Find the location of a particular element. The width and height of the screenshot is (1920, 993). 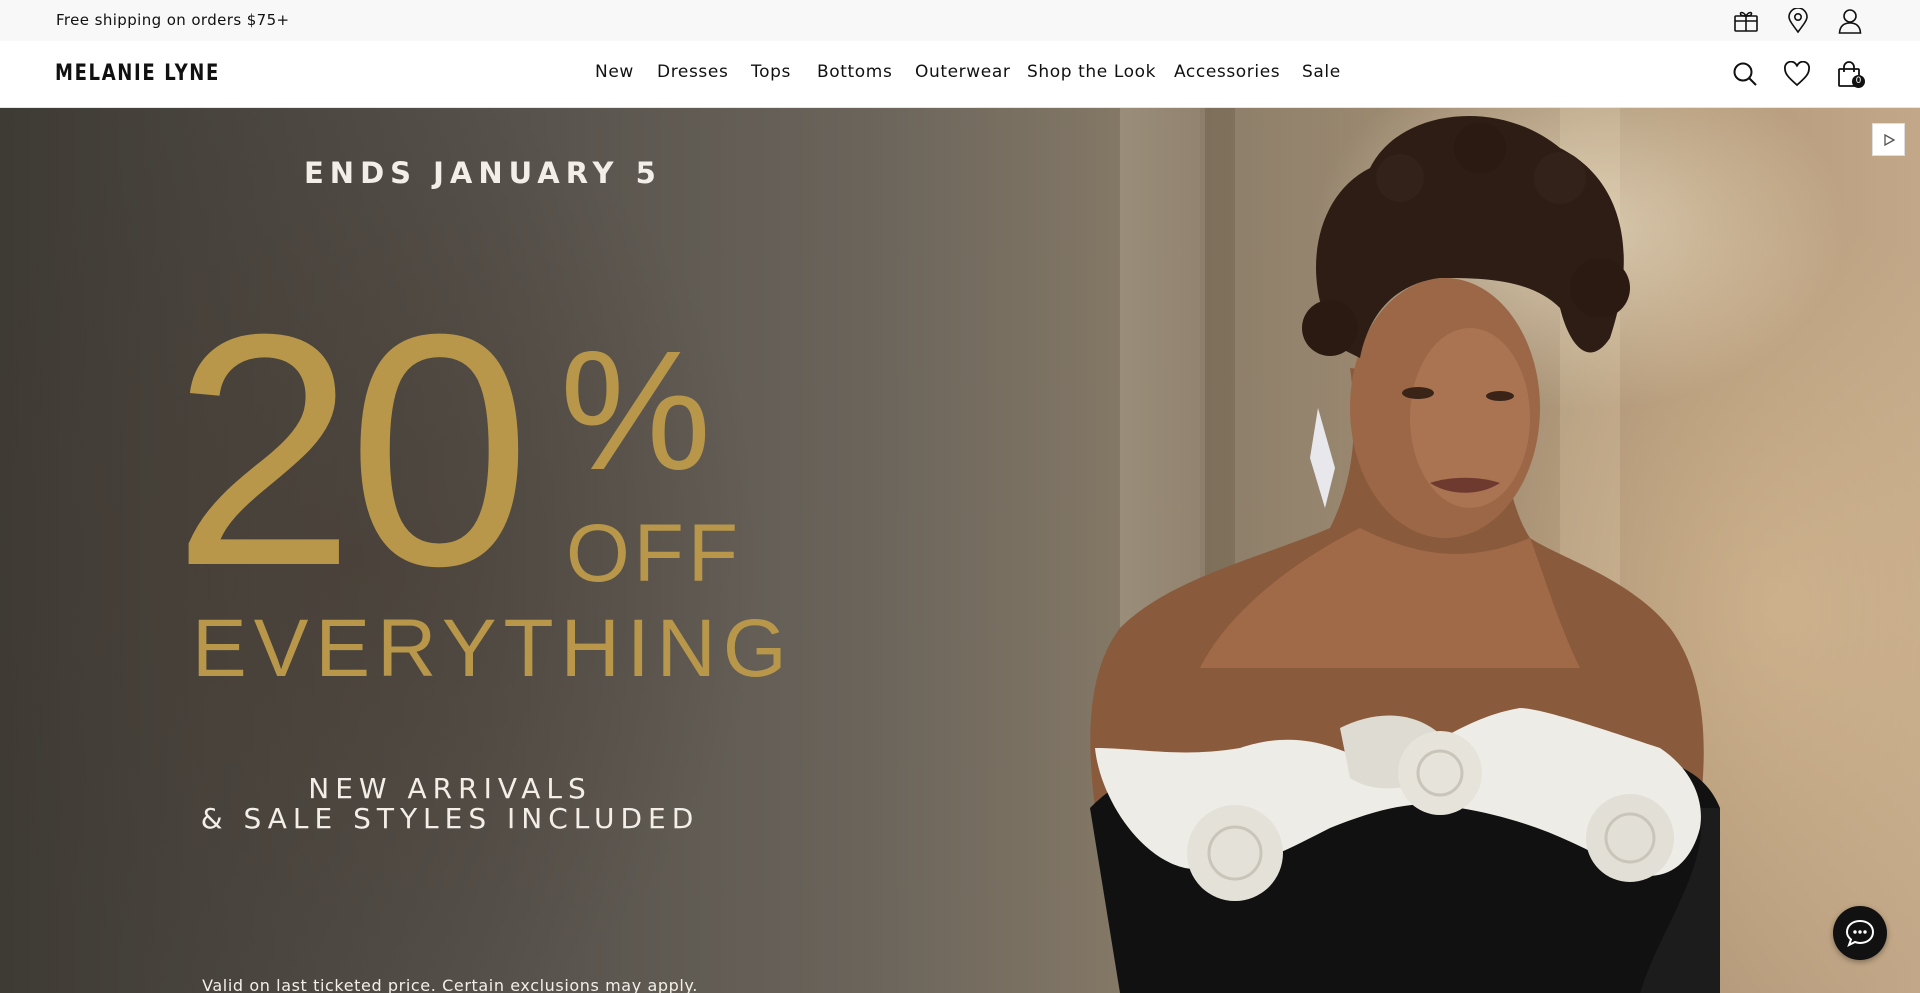

free-shipping-text: Free shipping on orders $75+ is located at coordinates (173, 20).